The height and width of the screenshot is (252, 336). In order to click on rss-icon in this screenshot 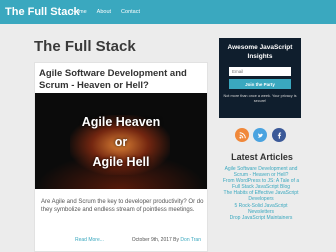, I will do `click(242, 135)`.